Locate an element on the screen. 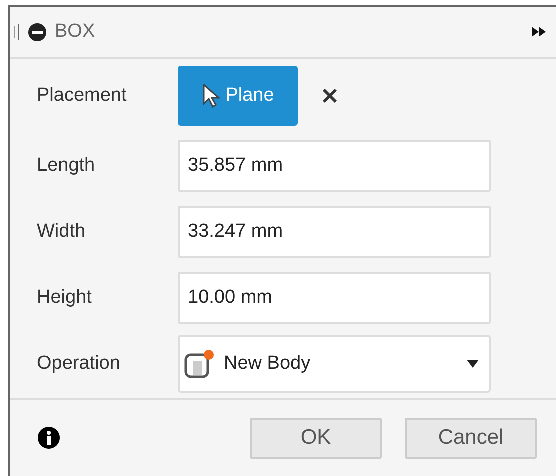  operation-dropdown: New Body is located at coordinates (334, 364).